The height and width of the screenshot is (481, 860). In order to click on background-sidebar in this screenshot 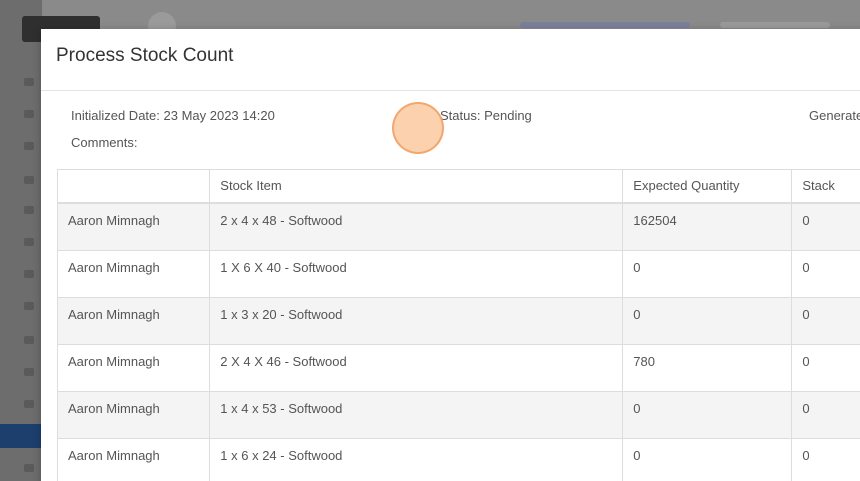, I will do `click(21, 240)`.